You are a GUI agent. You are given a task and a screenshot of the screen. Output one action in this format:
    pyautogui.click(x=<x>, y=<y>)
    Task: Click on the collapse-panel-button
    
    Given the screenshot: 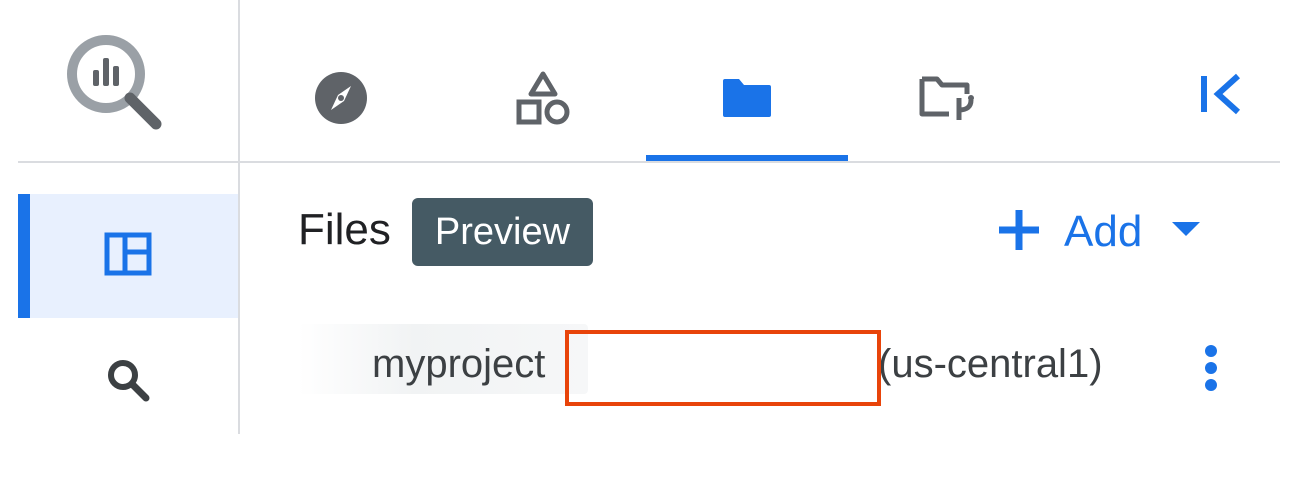 What is the action you would take?
    pyautogui.click(x=1222, y=96)
    